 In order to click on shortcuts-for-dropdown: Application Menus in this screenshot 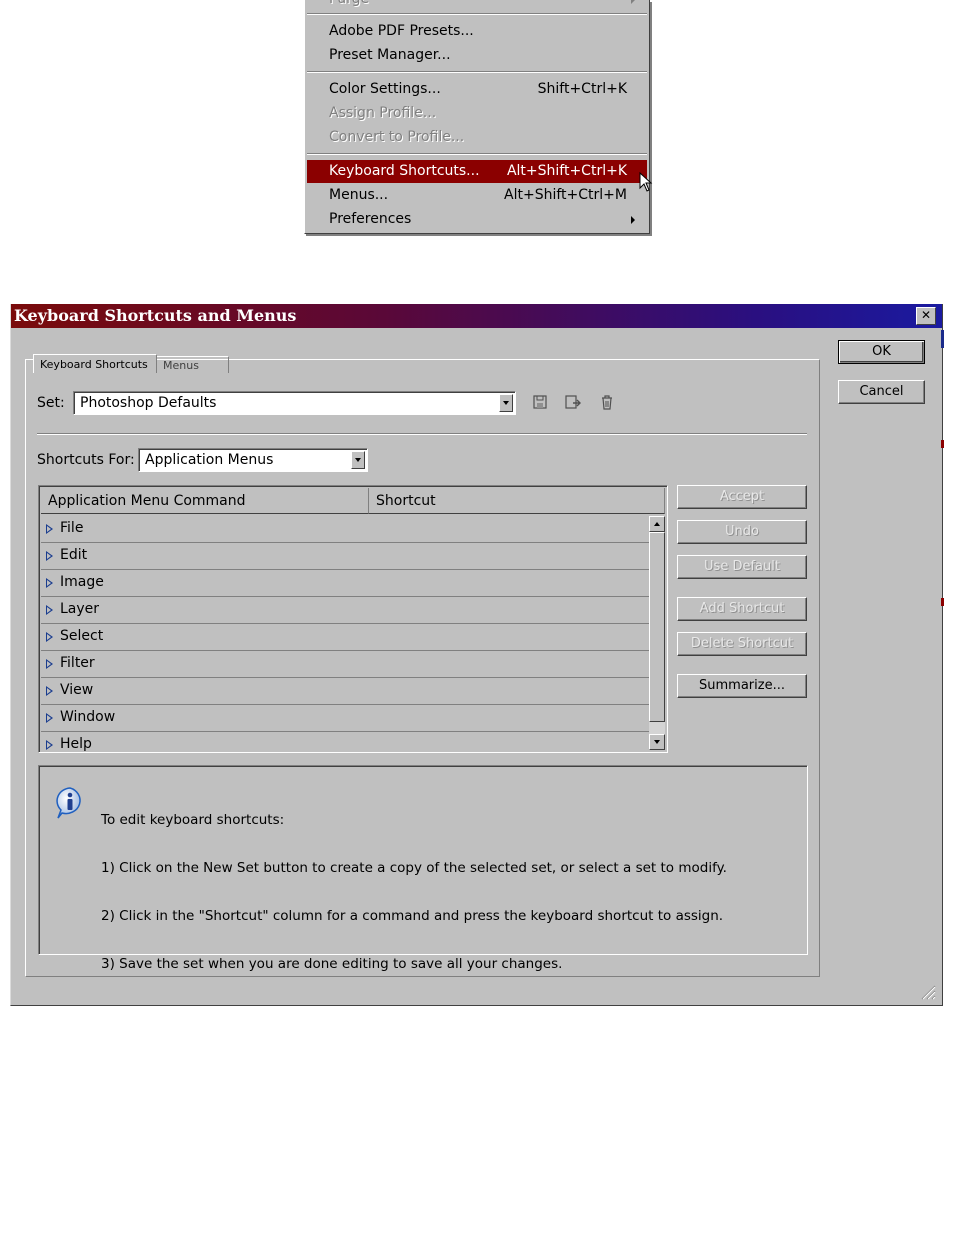, I will do `click(253, 460)`.